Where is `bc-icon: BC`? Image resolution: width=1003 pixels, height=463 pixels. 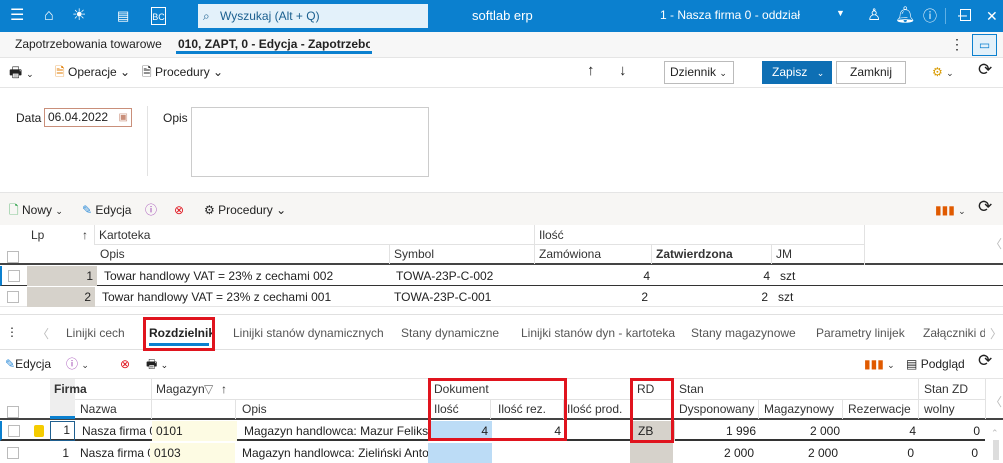
bc-icon: BC is located at coordinates (158, 16).